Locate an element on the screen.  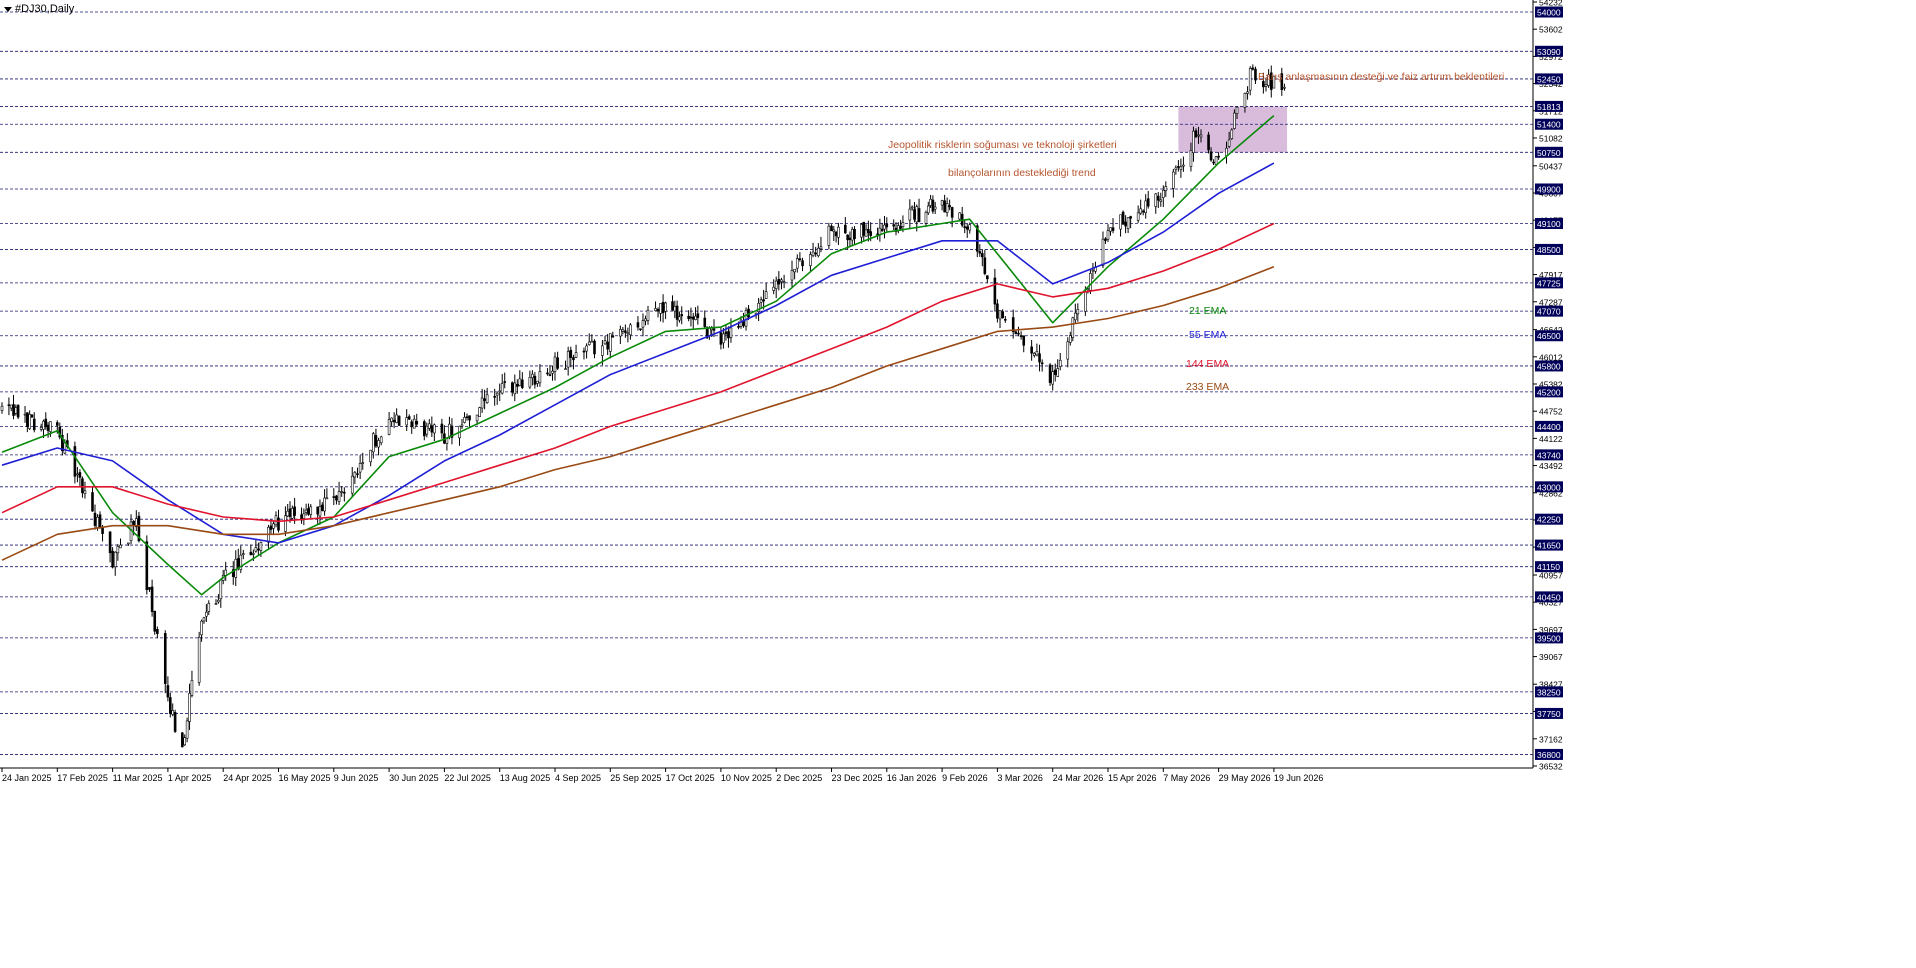
144-ema-label: 144 EMA is located at coordinates (1207, 364).